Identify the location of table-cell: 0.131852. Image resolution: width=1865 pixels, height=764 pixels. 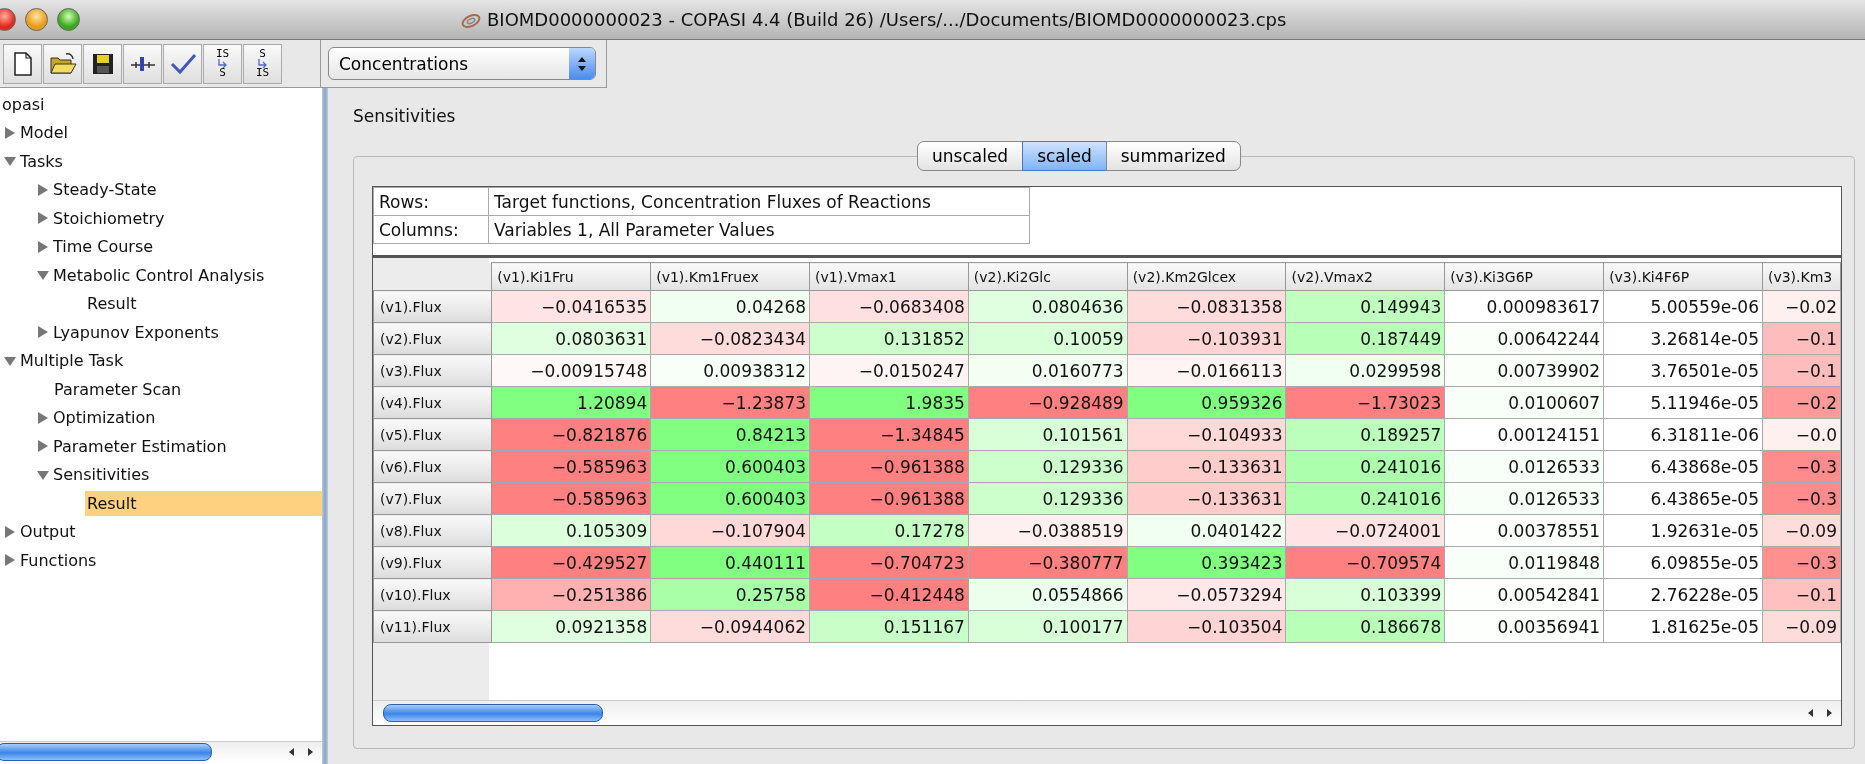
(889, 338).